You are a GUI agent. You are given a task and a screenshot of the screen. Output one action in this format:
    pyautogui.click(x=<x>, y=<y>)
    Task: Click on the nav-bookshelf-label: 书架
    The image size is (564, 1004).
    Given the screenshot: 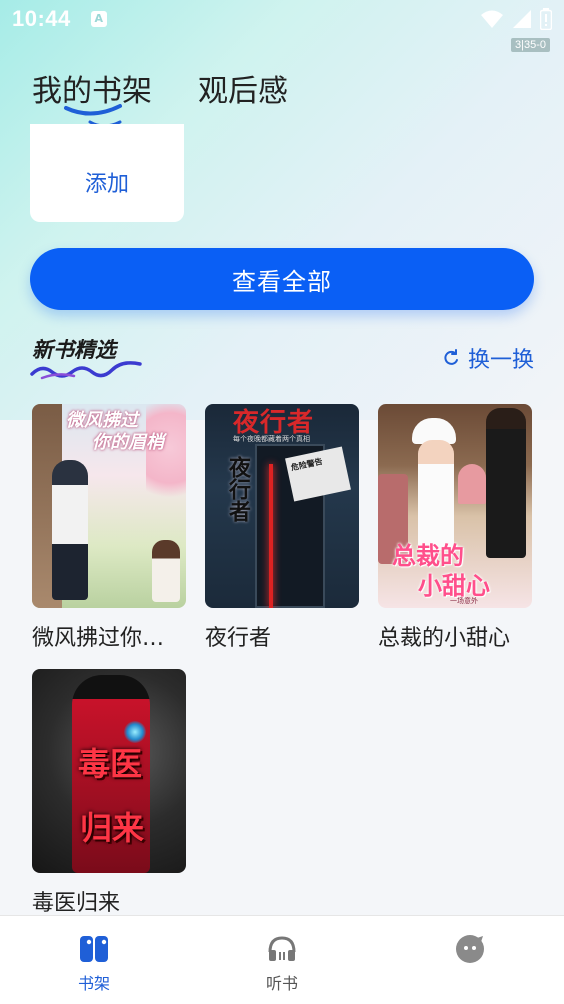 What is the action you would take?
    pyautogui.click(x=93, y=983)
    